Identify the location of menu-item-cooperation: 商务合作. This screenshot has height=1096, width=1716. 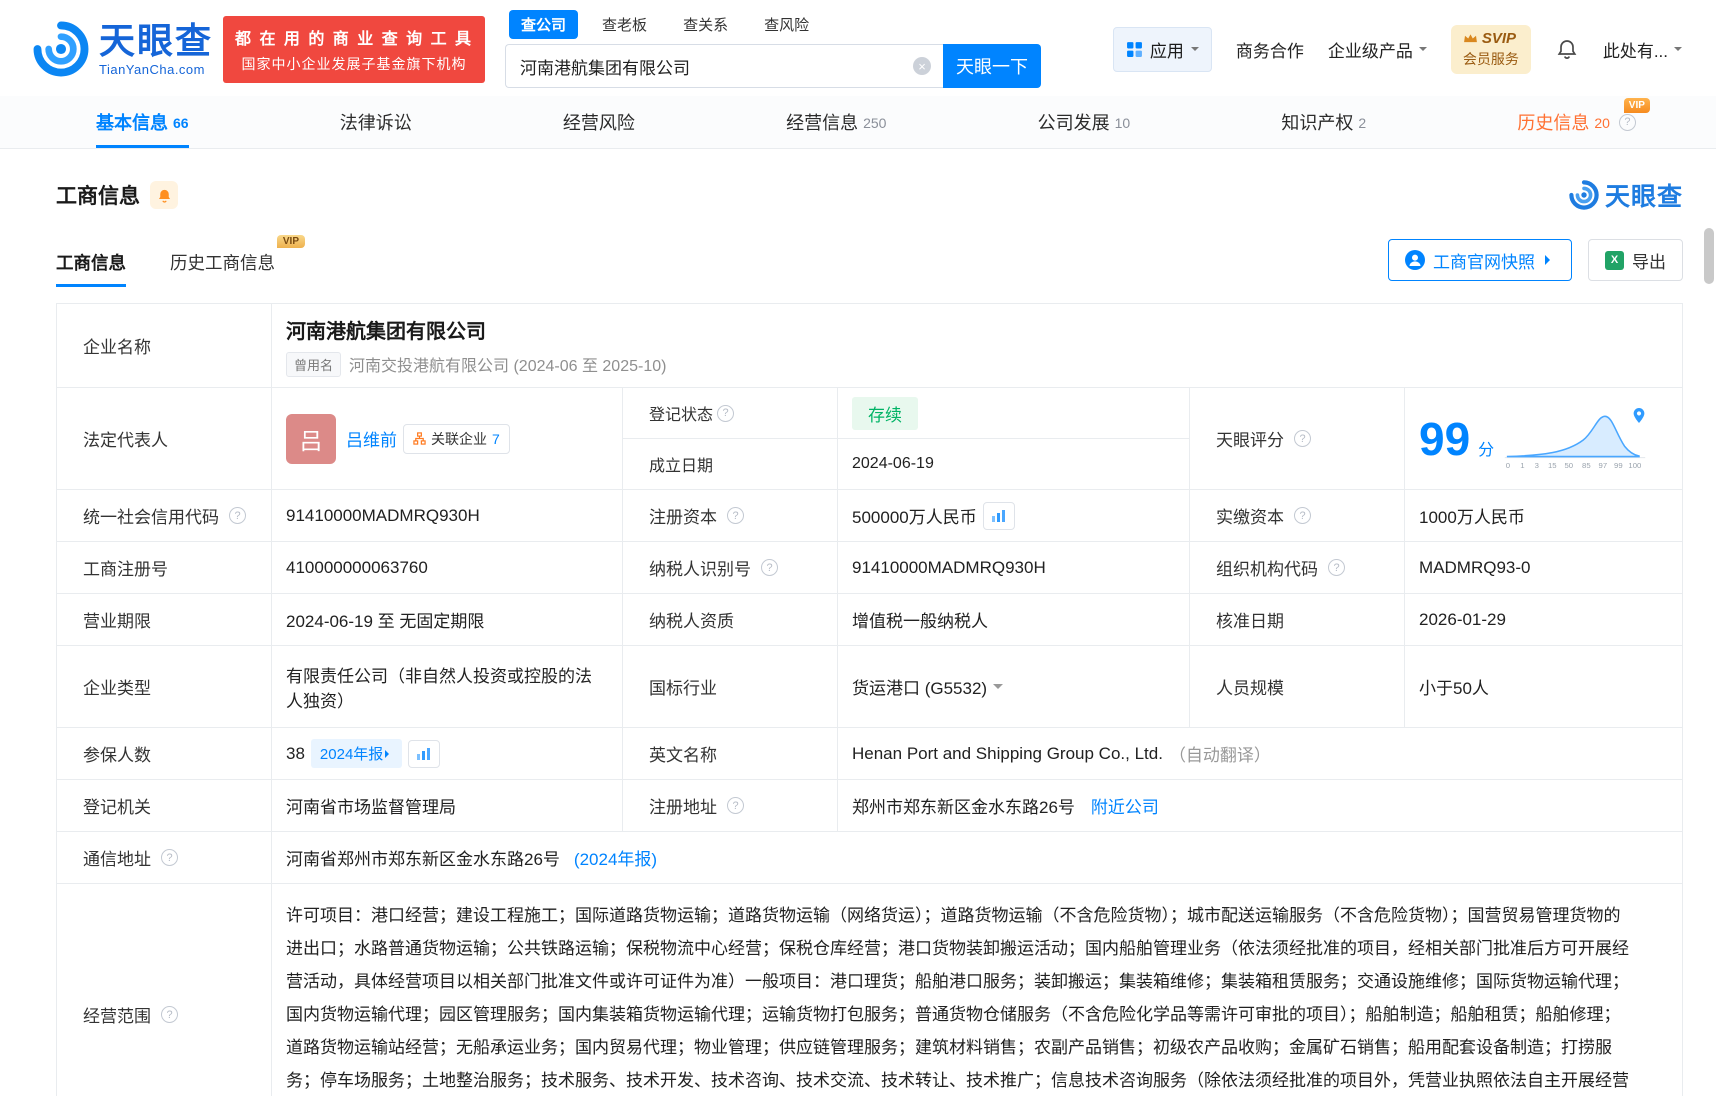
(1270, 49).